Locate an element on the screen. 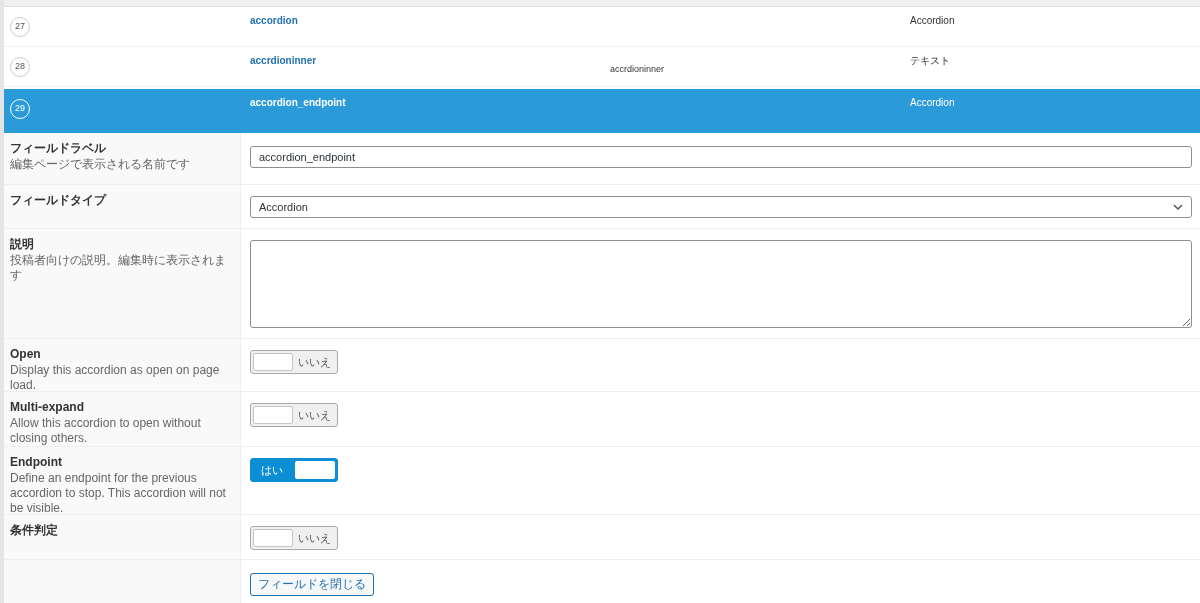 The image size is (1200, 603). field-type-select: Accordion is located at coordinates (721, 207).